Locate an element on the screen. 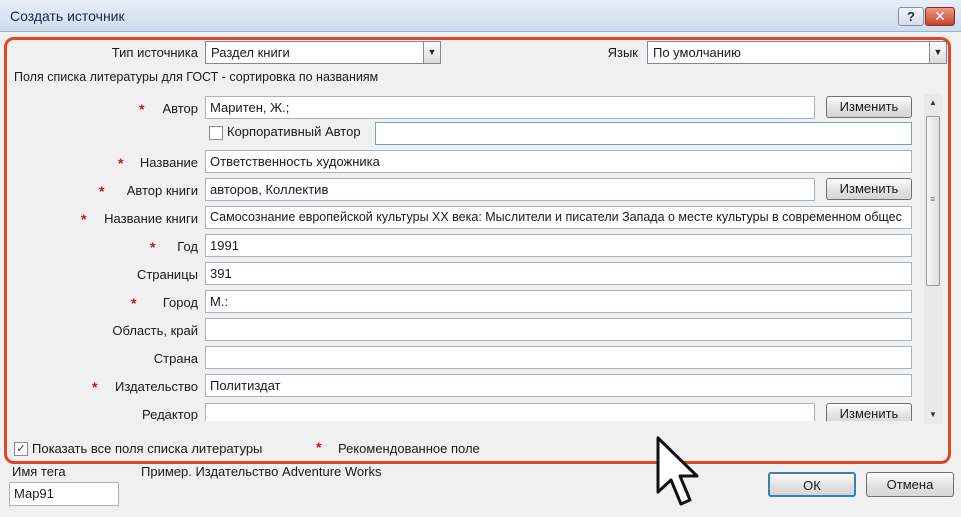 The width and height of the screenshot is (961, 517). title-bar: Создать источник ? ✕ is located at coordinates (480, 16).